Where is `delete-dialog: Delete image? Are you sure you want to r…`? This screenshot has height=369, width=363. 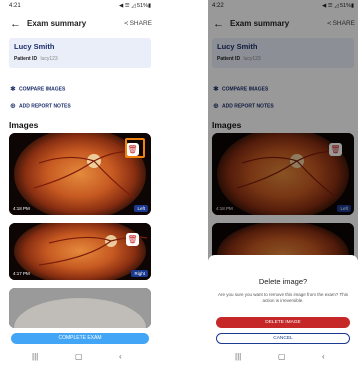
delete-dialog: Delete image? Are you sure you want to r… is located at coordinates (283, 312).